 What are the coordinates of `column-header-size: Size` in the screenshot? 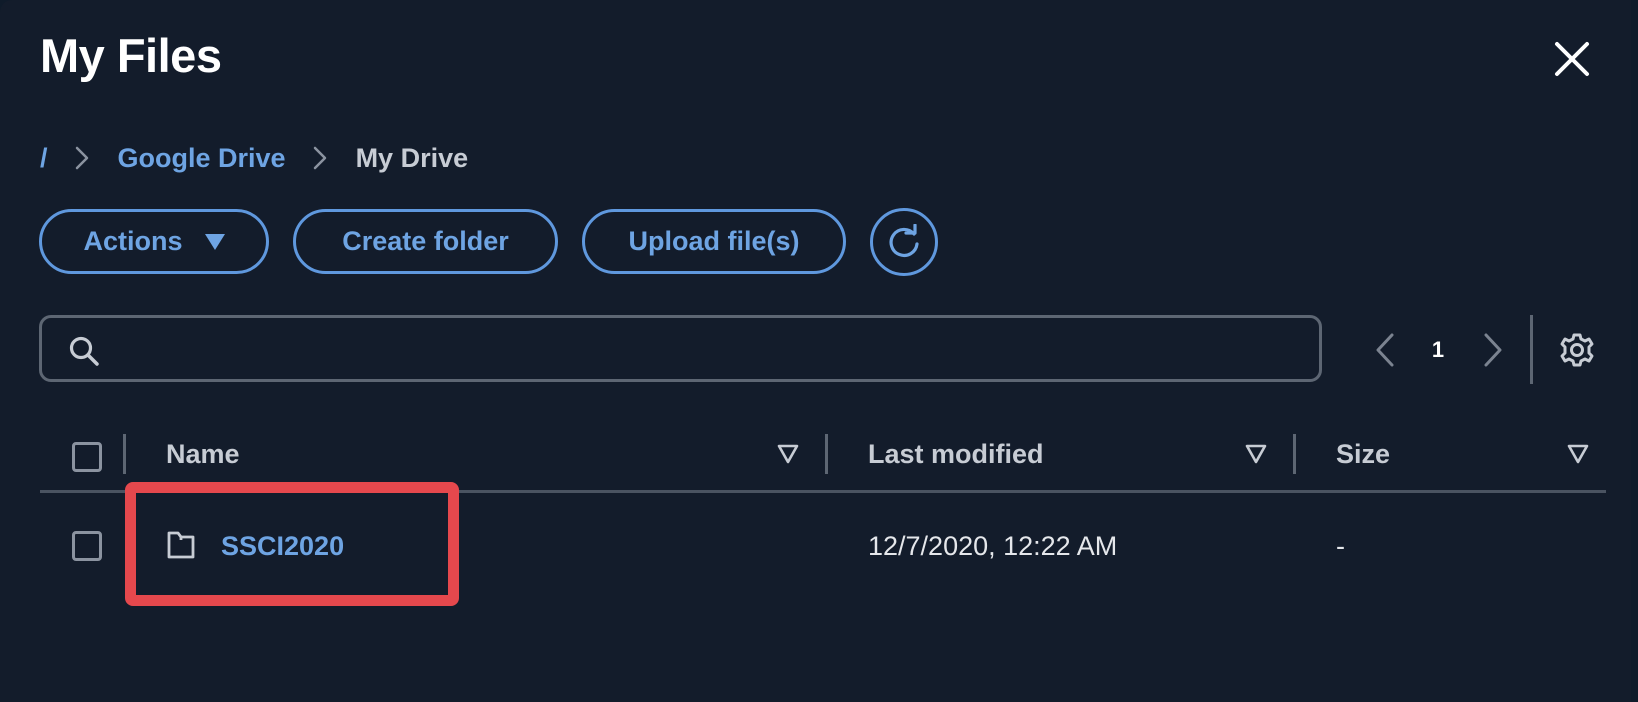 It's located at (1363, 454).